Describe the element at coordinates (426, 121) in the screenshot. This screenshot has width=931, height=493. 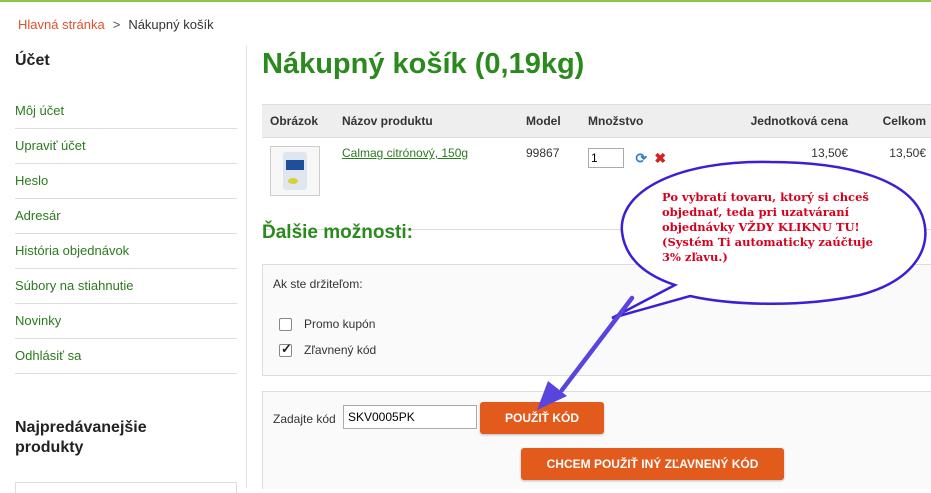
I see `header-product-name: Názov produktu` at that location.